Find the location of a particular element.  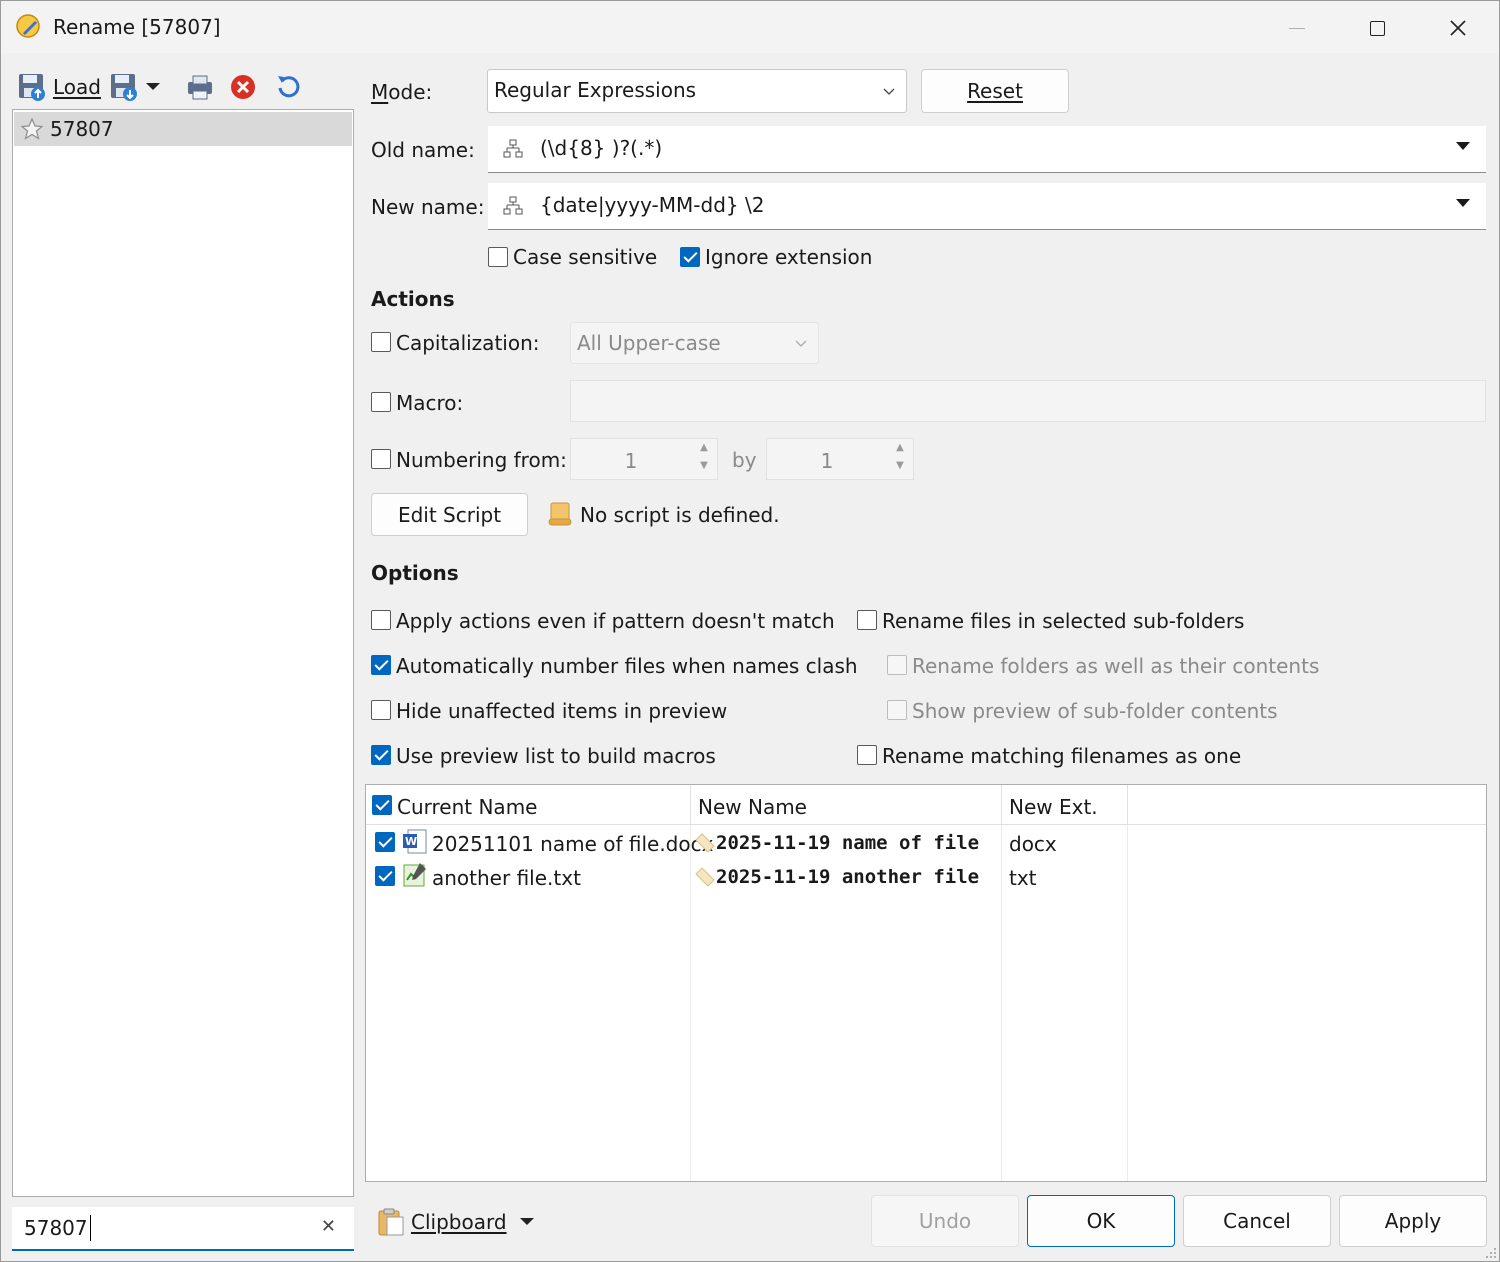

apply-even-if-no-match-checkbox is located at coordinates (381, 620).